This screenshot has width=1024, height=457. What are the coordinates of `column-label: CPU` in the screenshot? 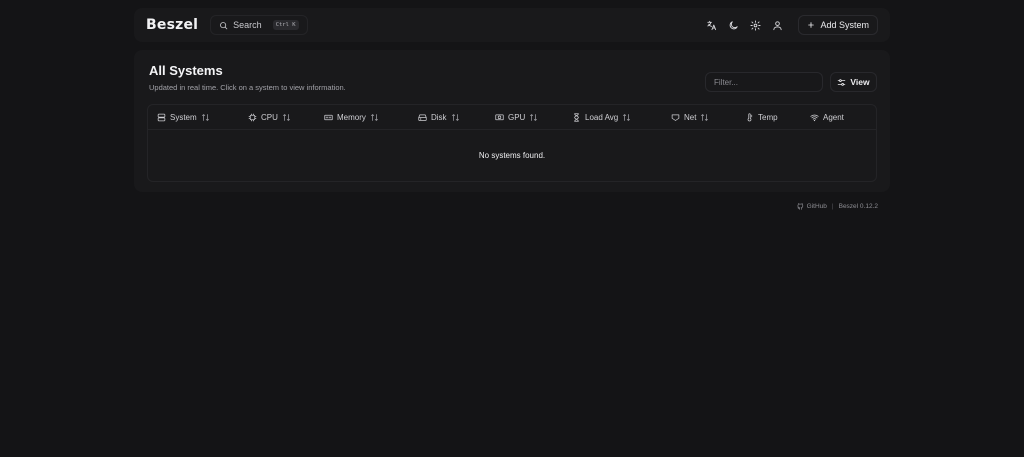 It's located at (269, 117).